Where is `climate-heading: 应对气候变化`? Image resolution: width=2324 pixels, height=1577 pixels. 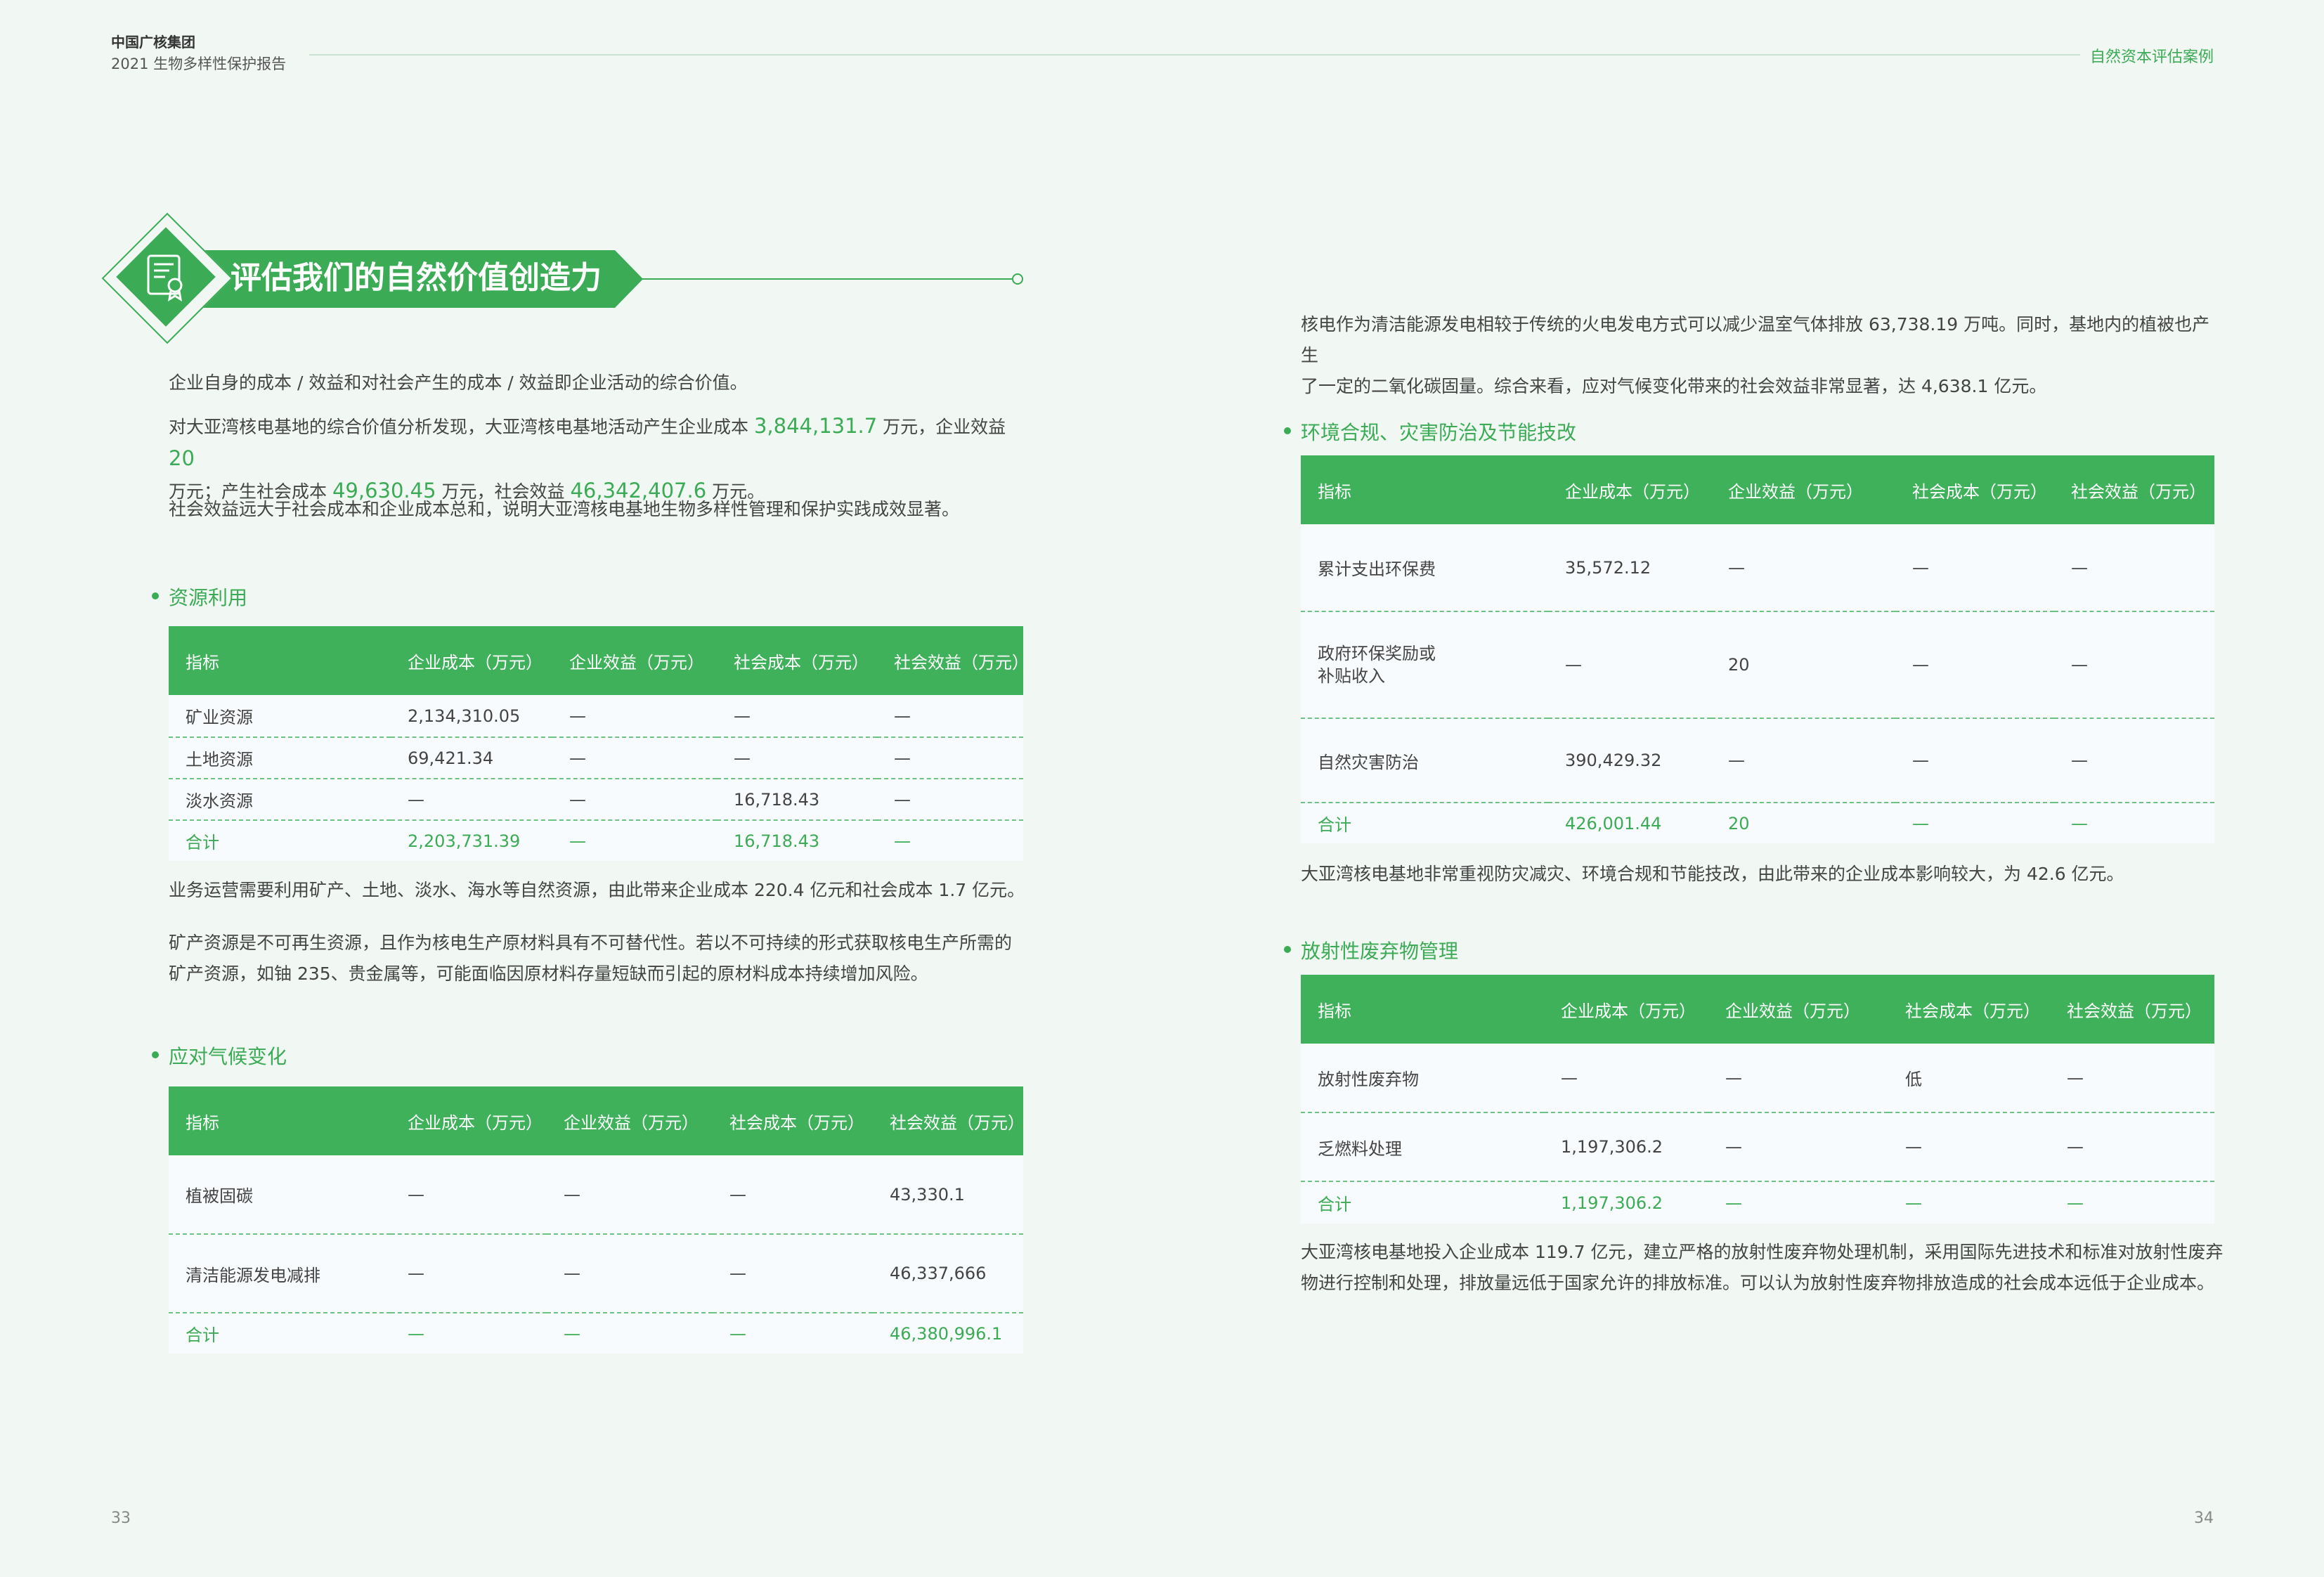
climate-heading: 应对气候变化 is located at coordinates (219, 1055).